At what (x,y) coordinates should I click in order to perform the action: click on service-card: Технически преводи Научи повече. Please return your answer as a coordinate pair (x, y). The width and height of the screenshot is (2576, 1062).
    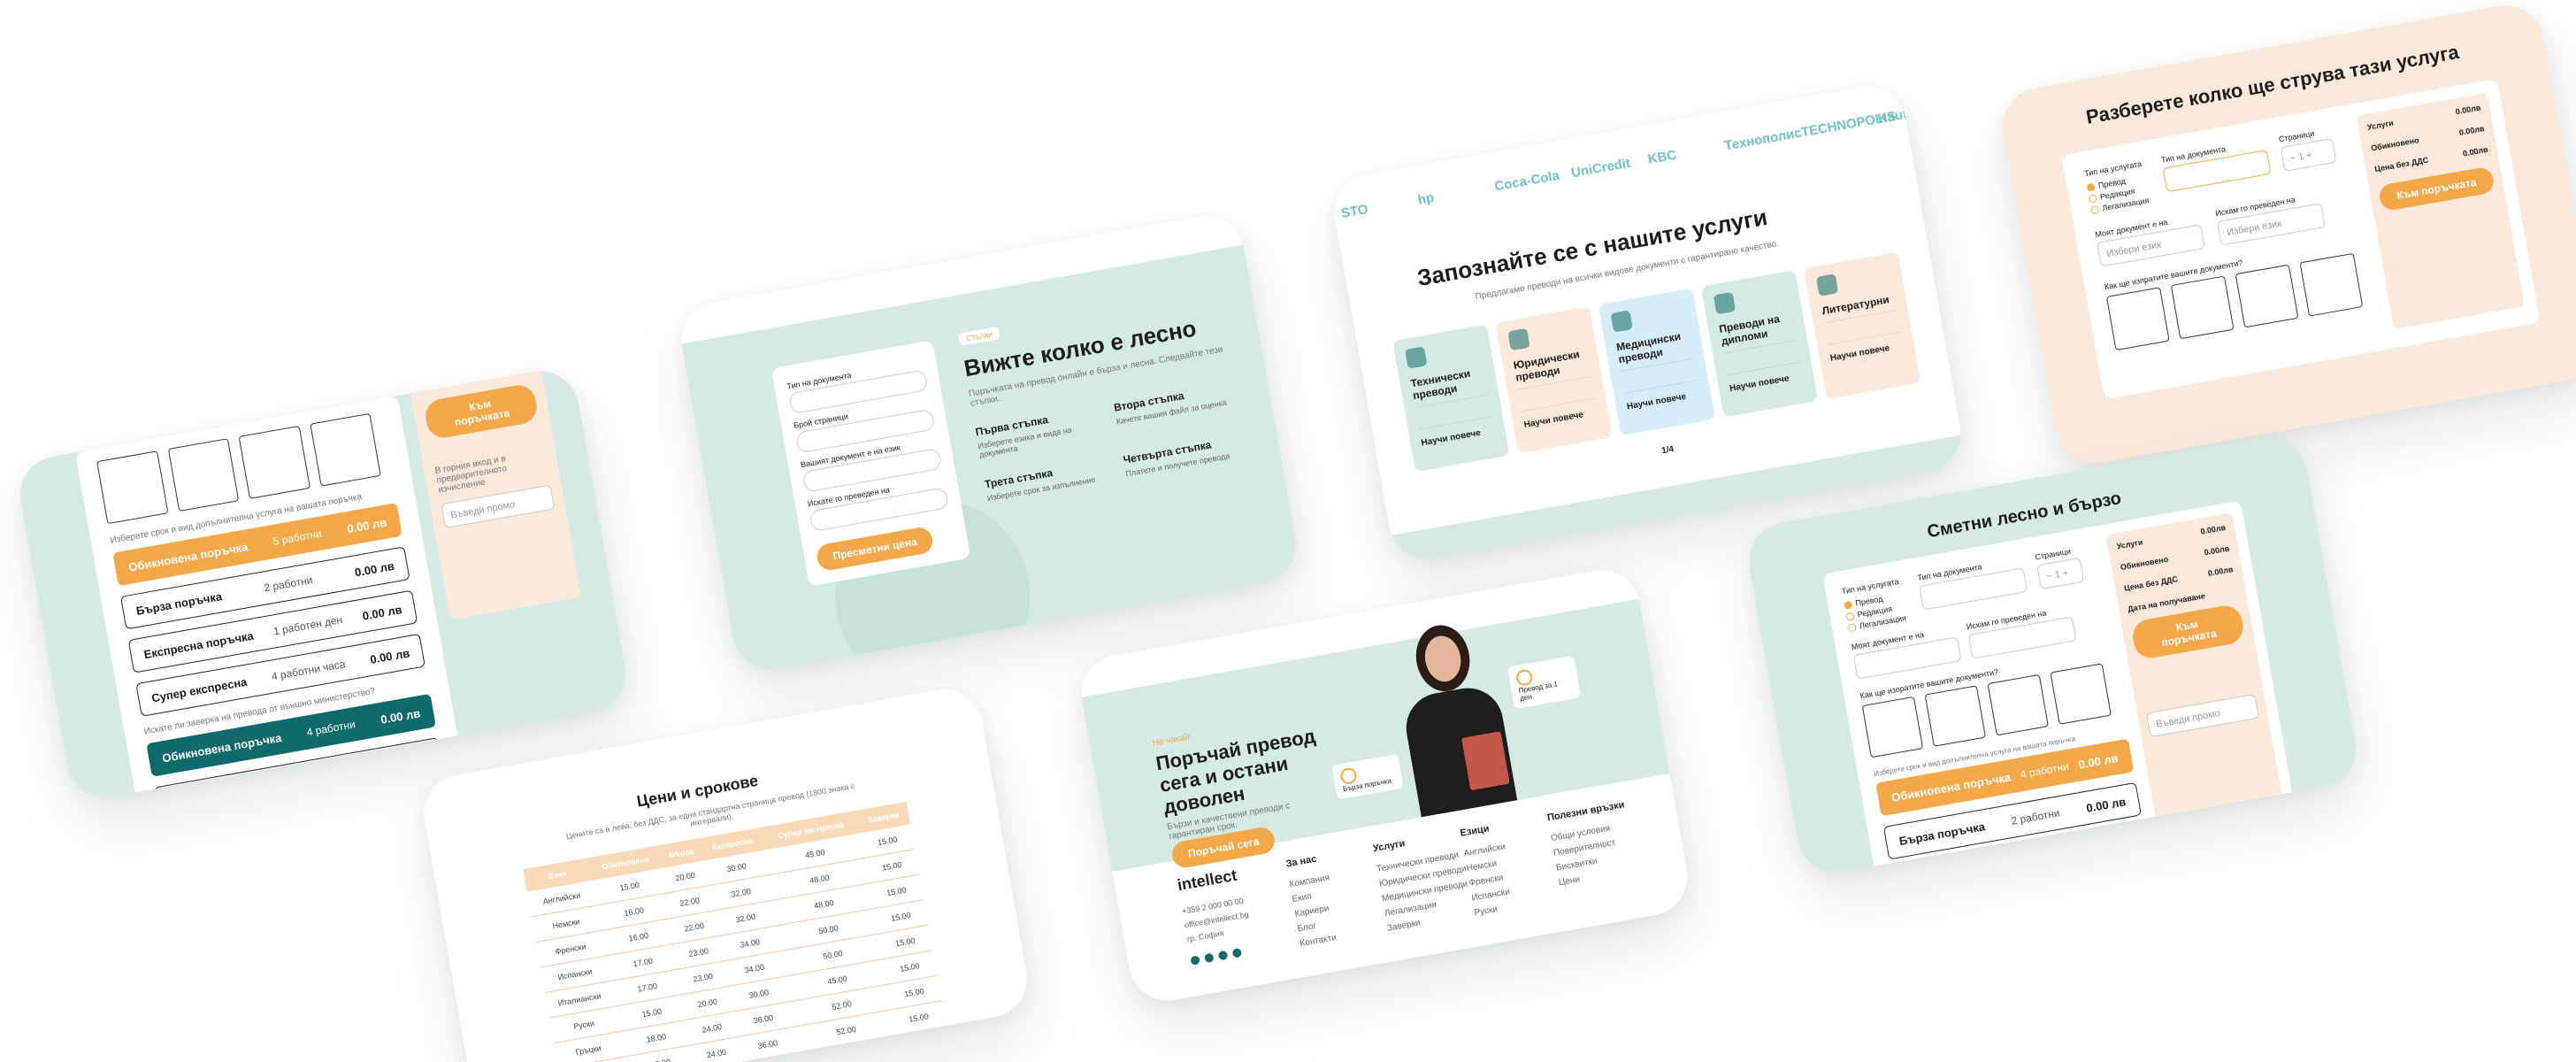
    Looking at the image, I should click on (1451, 399).